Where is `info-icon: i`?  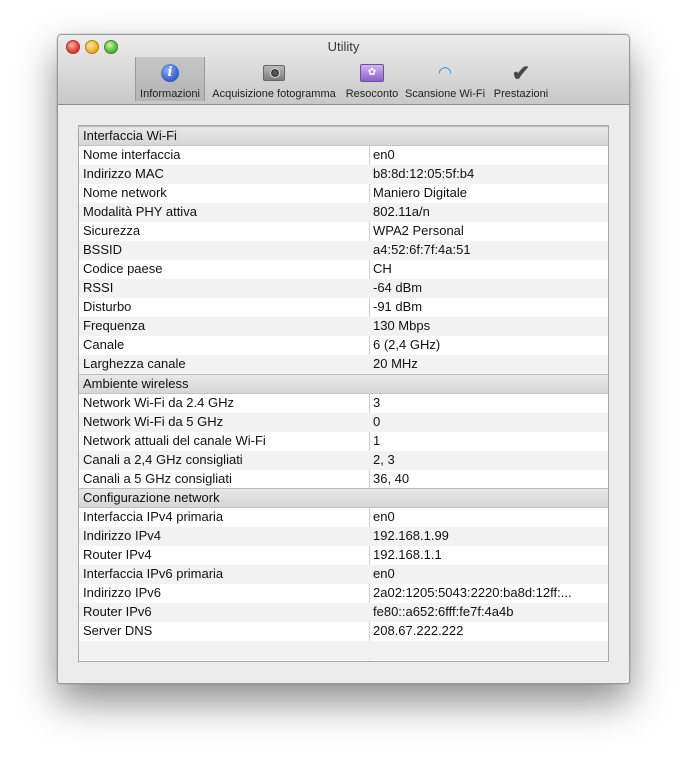
info-icon: i is located at coordinates (170, 73).